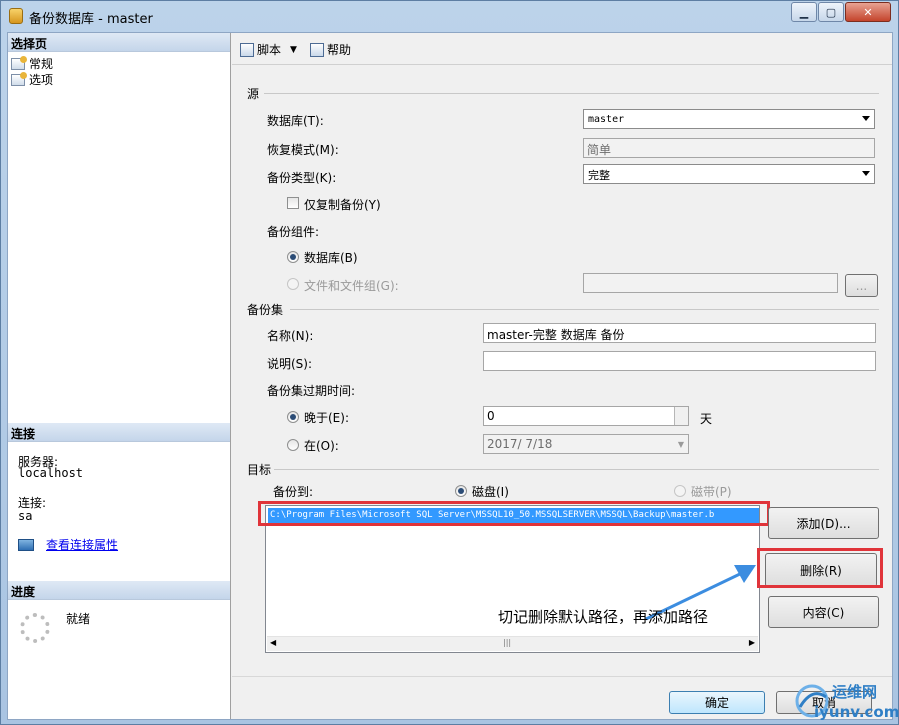  What do you see at coordinates (41, 80) in the screenshot?
I see `nav-item-label: 选项` at bounding box center [41, 80].